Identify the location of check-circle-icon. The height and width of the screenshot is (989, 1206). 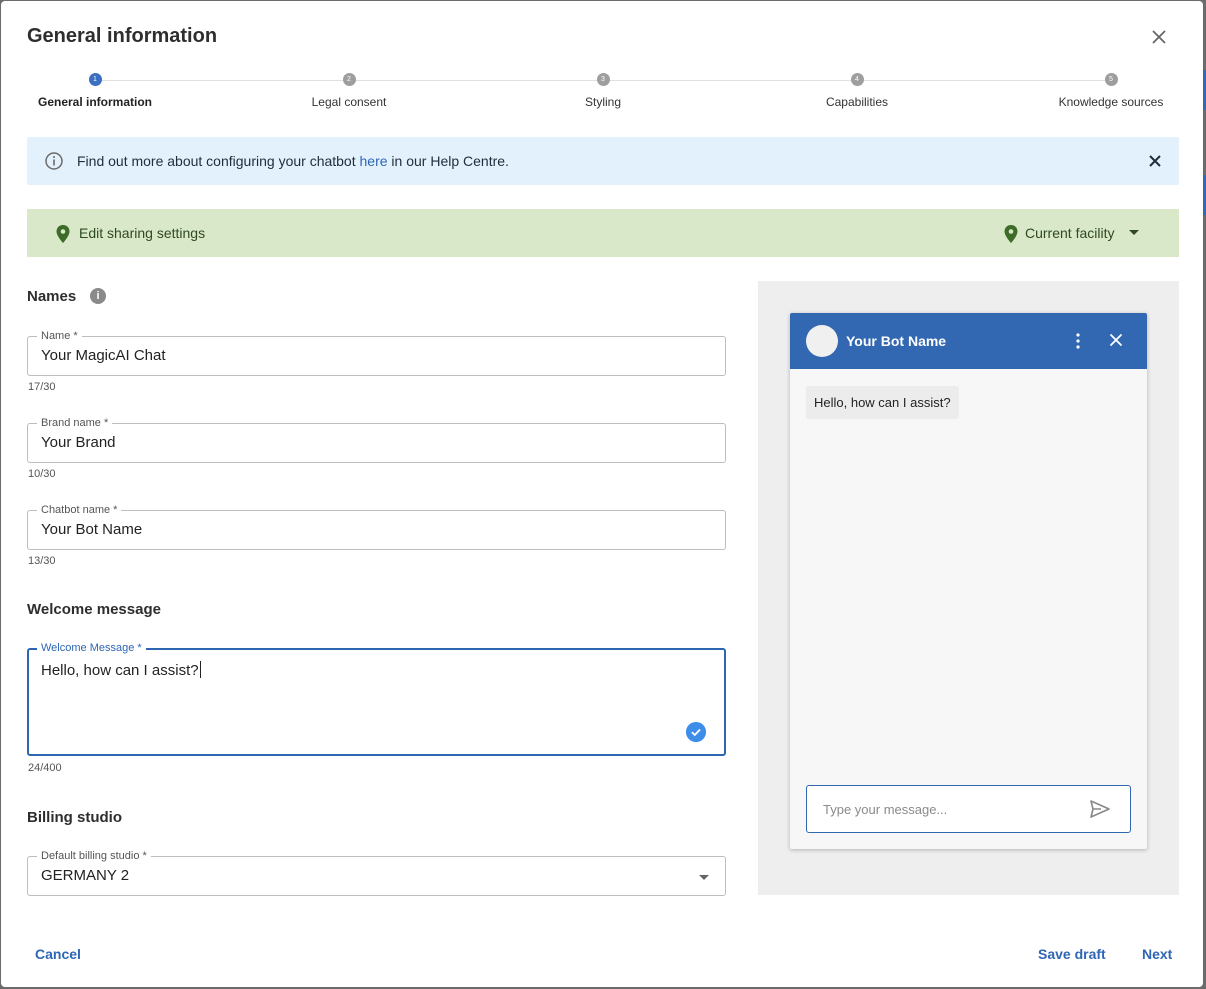
(696, 732).